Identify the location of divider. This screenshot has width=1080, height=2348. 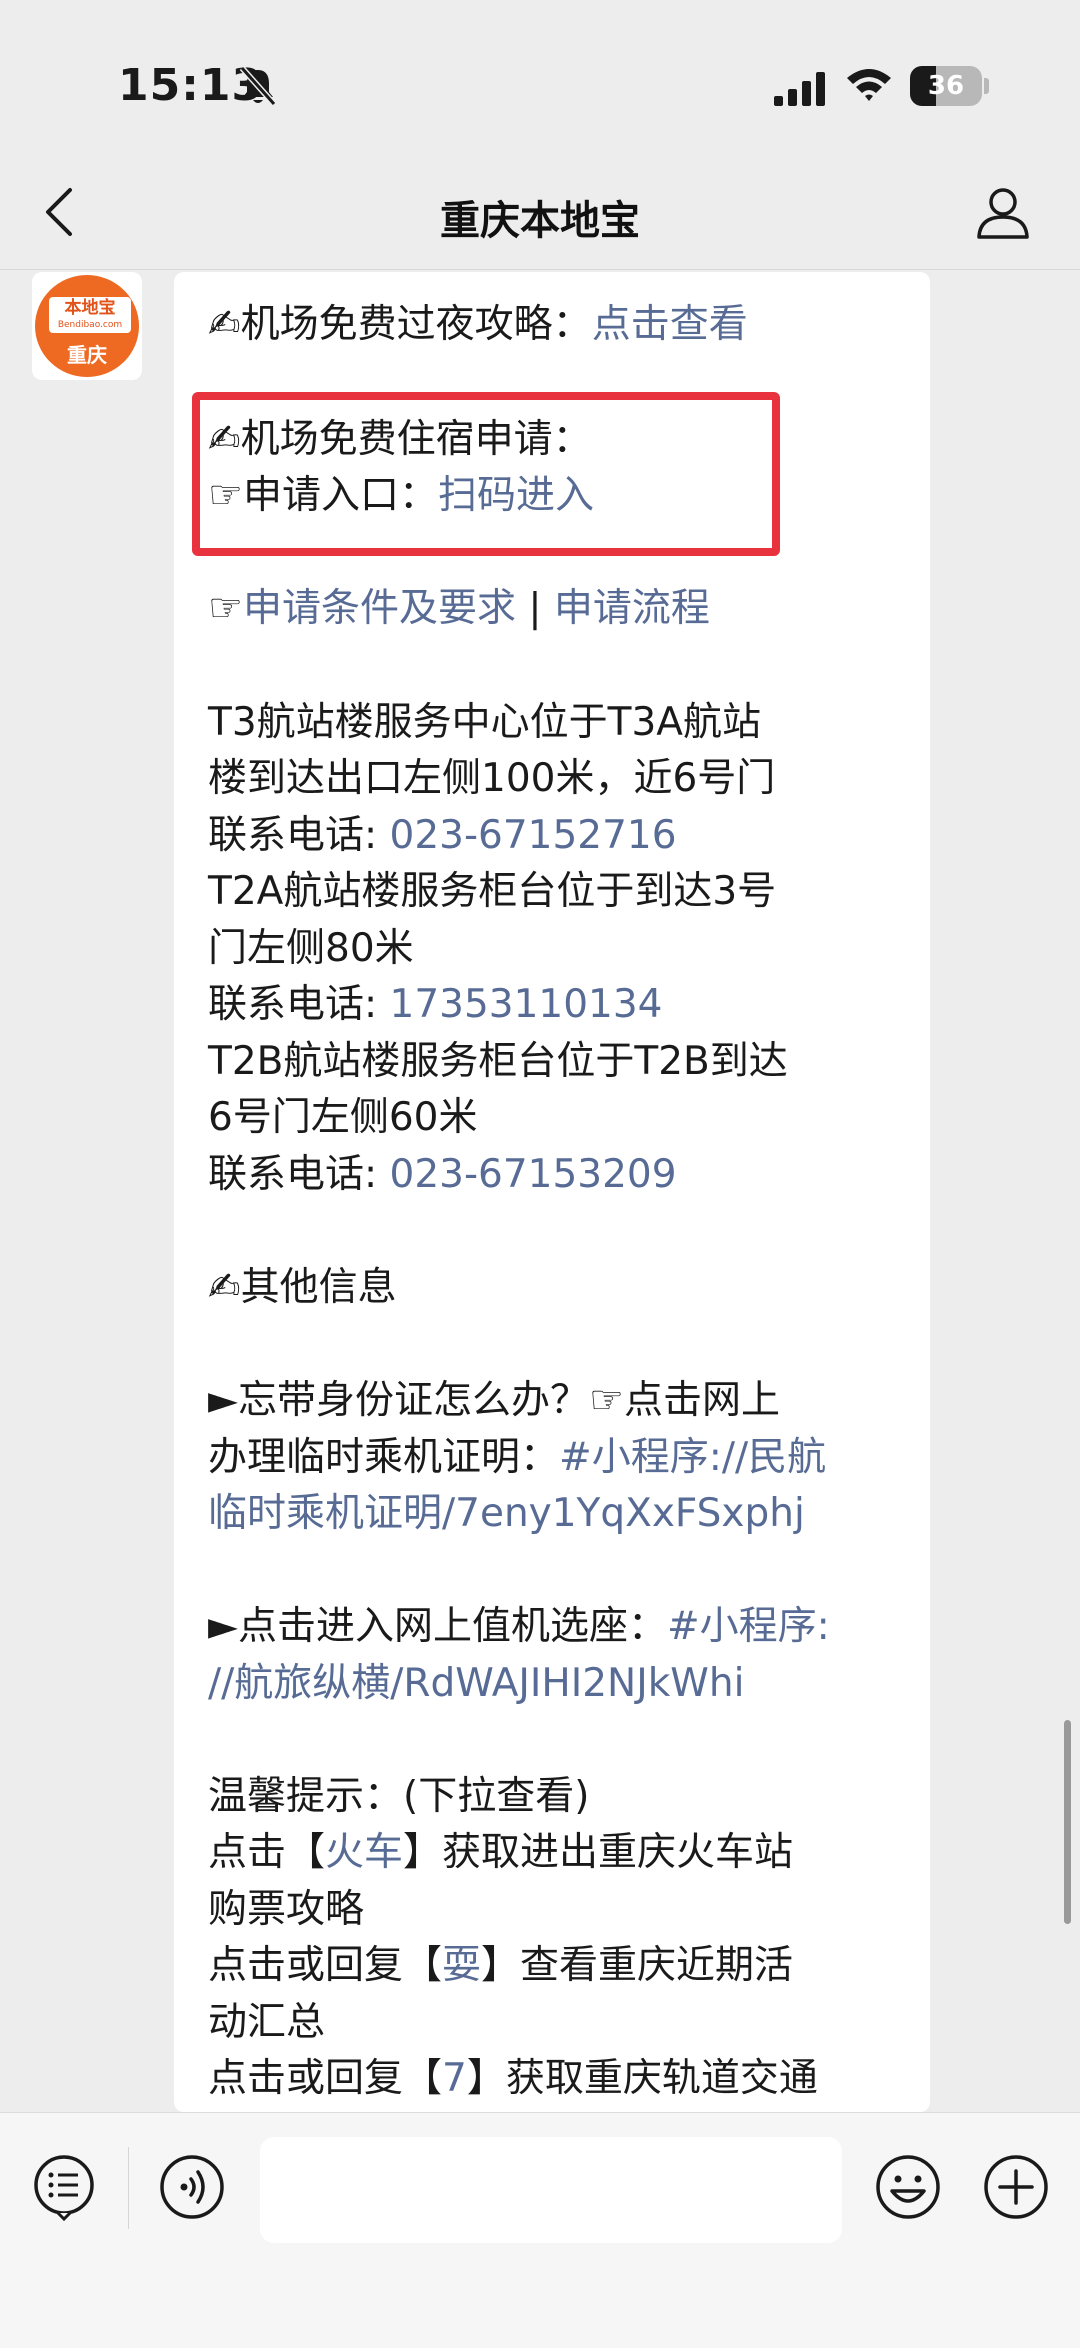
(128, 2188).